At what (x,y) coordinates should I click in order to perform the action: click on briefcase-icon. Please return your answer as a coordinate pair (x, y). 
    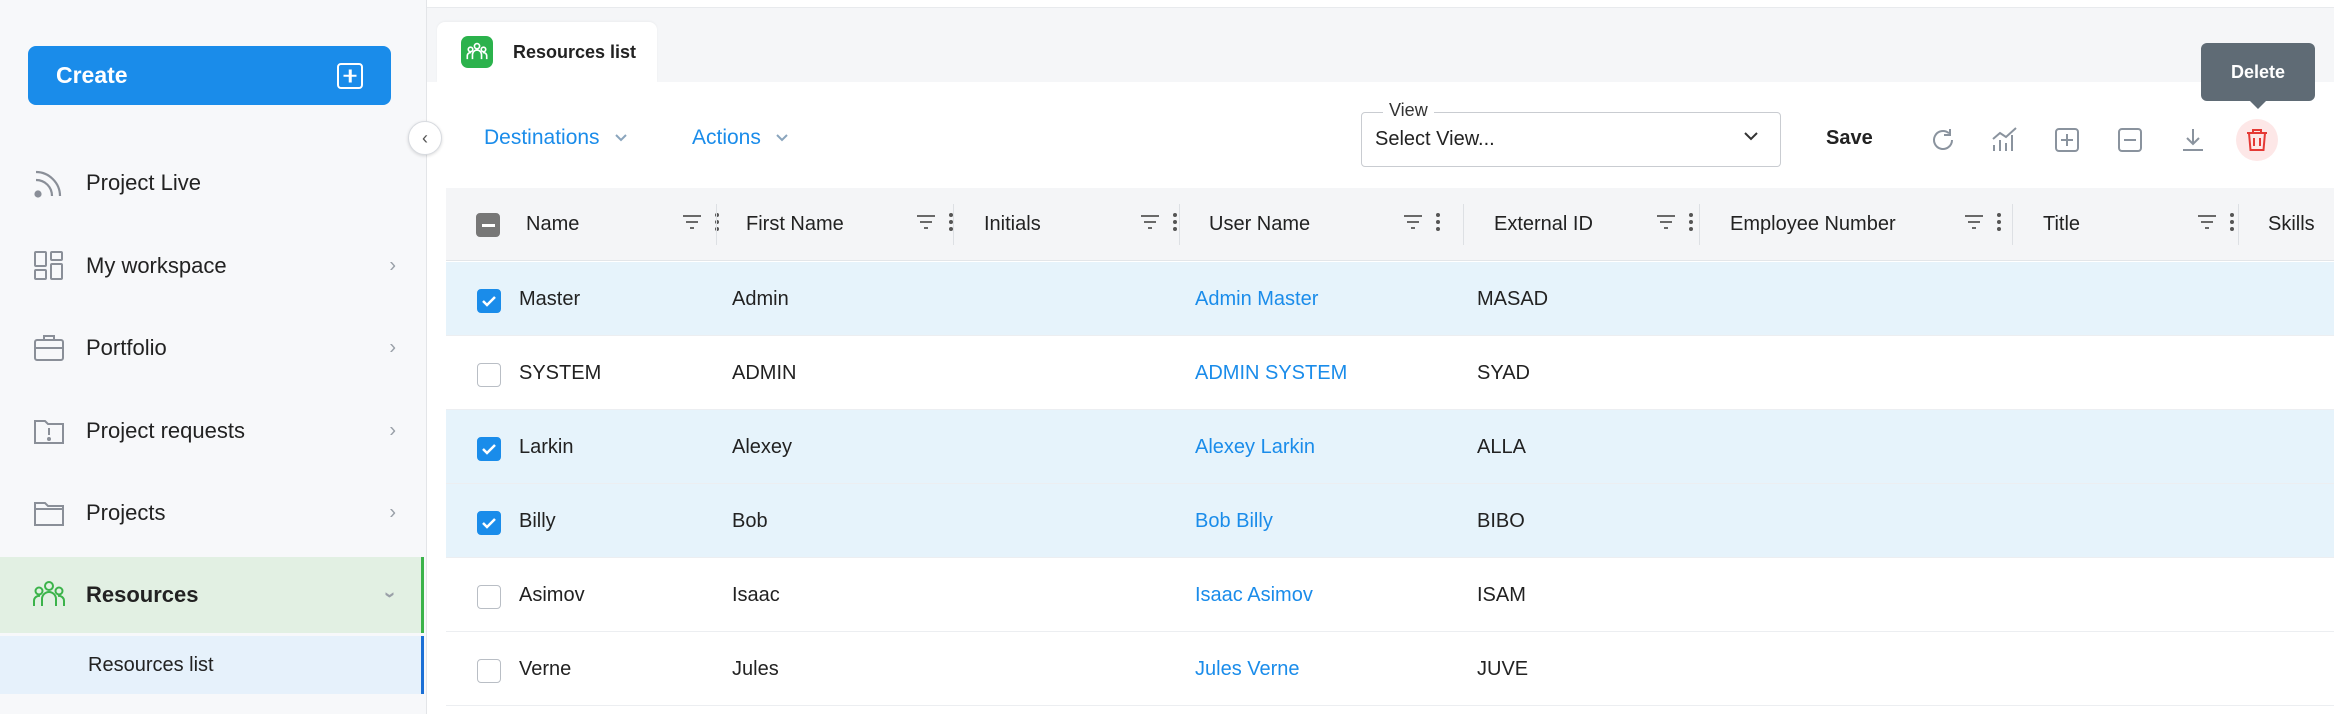
    Looking at the image, I should click on (49, 348).